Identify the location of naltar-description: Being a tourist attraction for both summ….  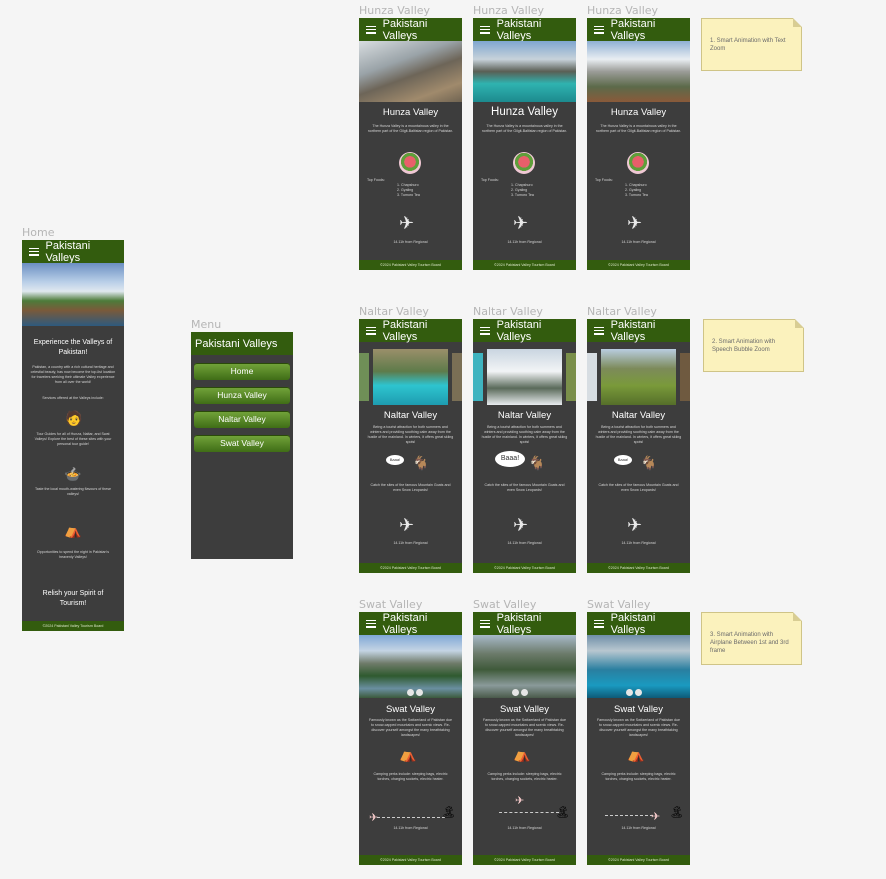
(524, 434).